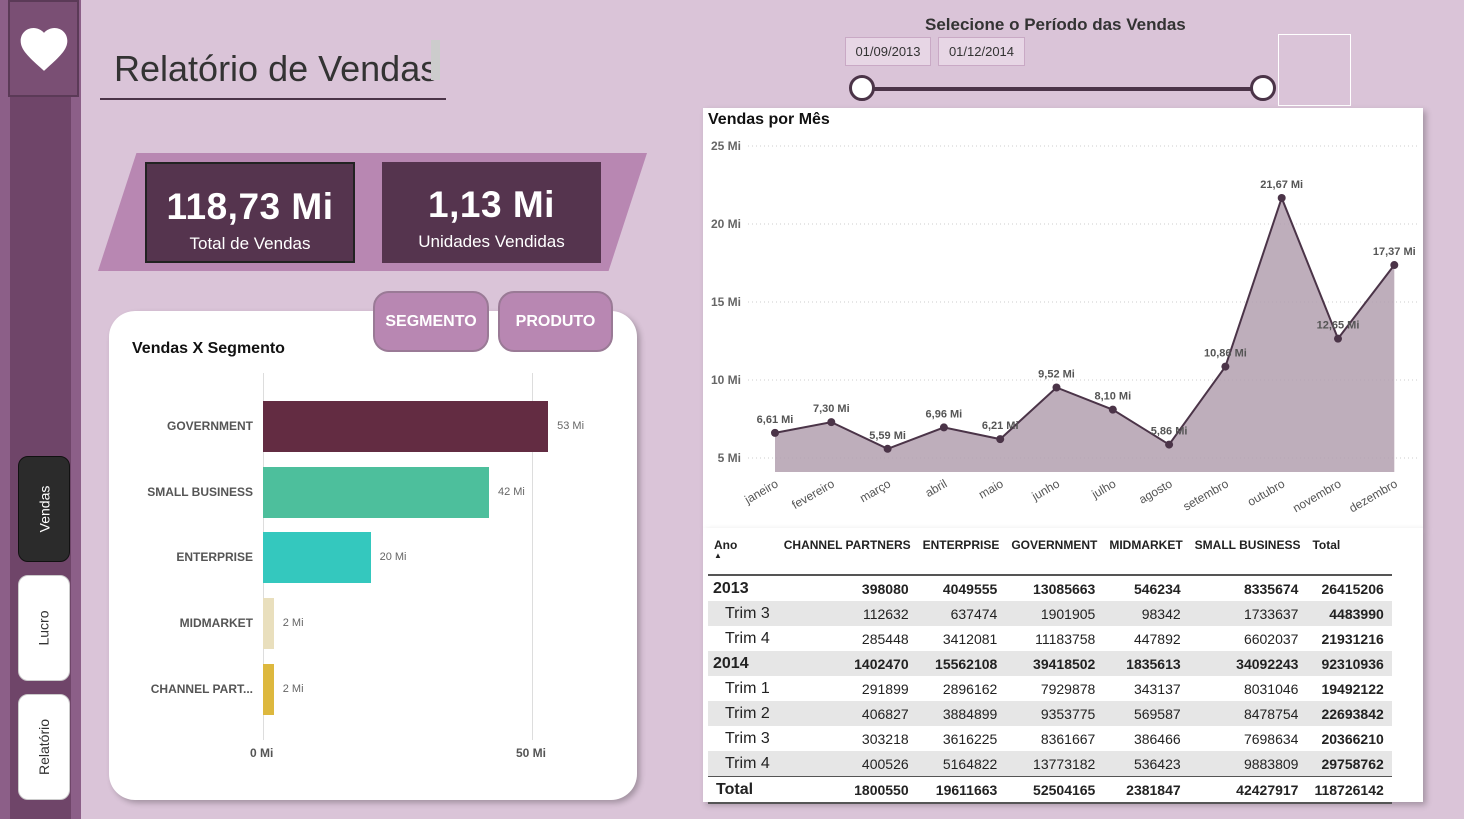 The width and height of the screenshot is (1464, 819). Describe the element at coordinates (970, 688) in the screenshot. I see `table-cell: 2896162` at that location.